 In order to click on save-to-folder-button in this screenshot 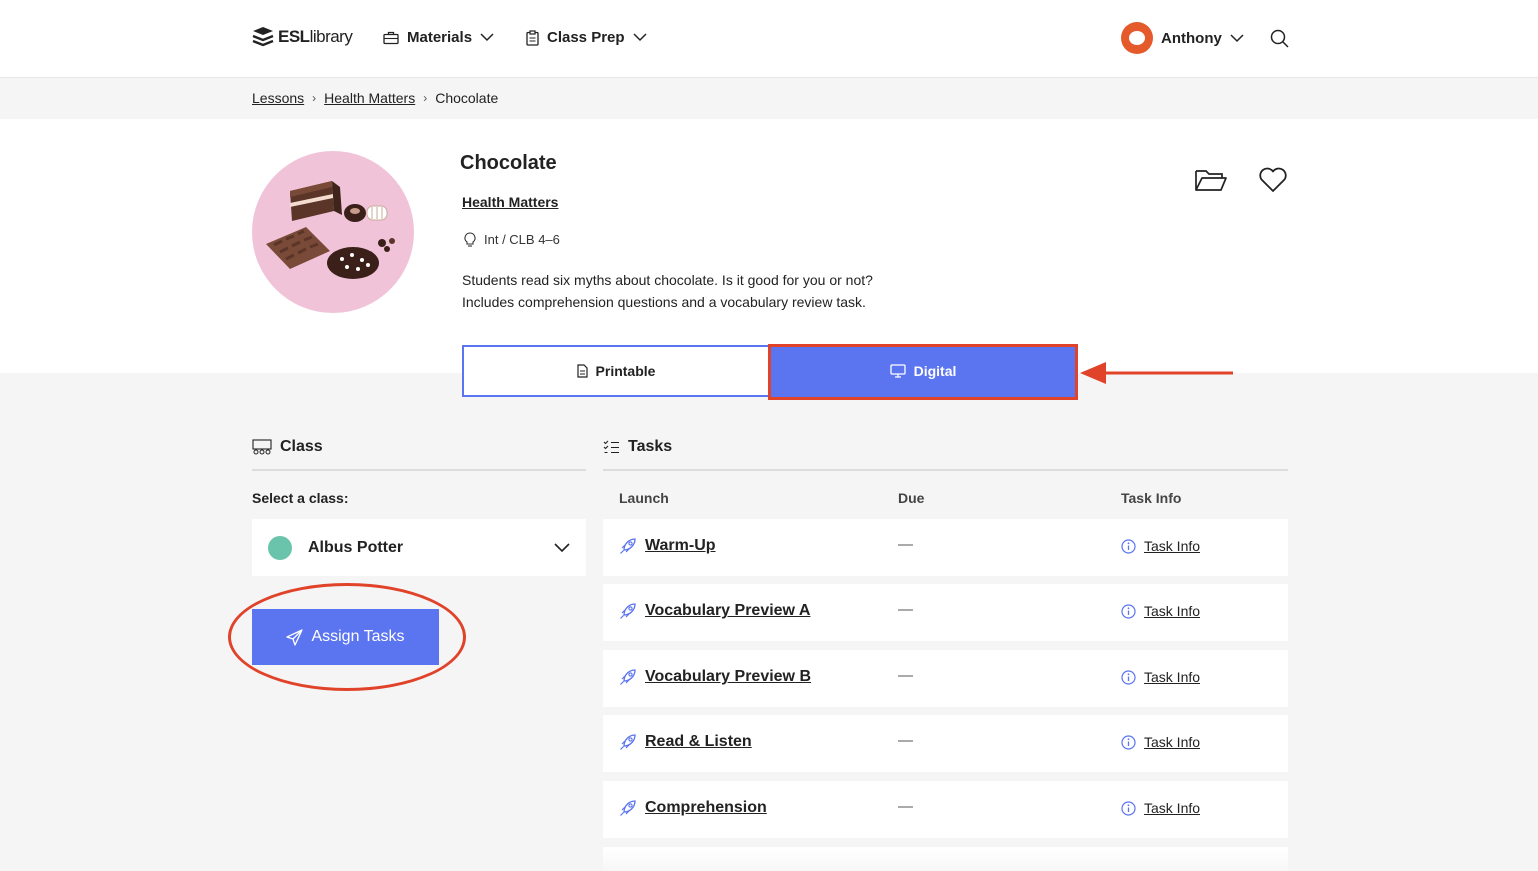, I will do `click(1211, 182)`.